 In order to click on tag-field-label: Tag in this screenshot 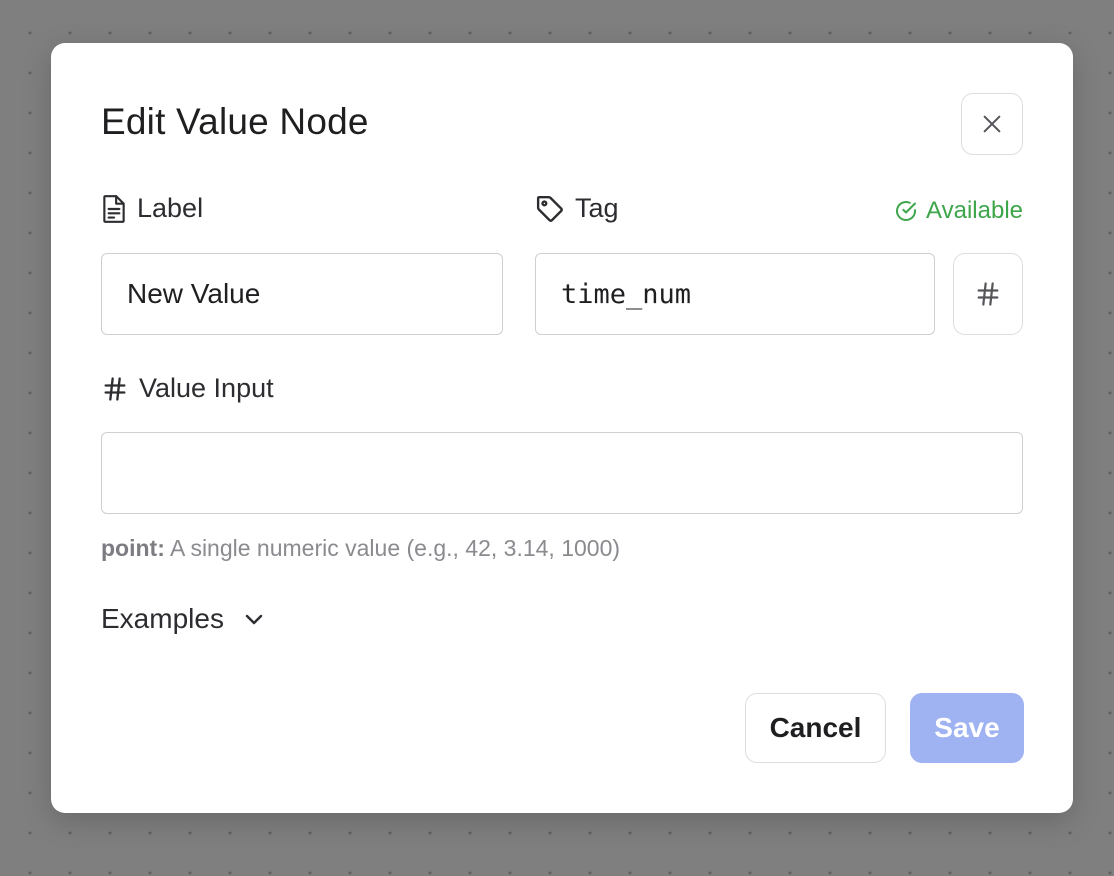, I will do `click(577, 208)`.